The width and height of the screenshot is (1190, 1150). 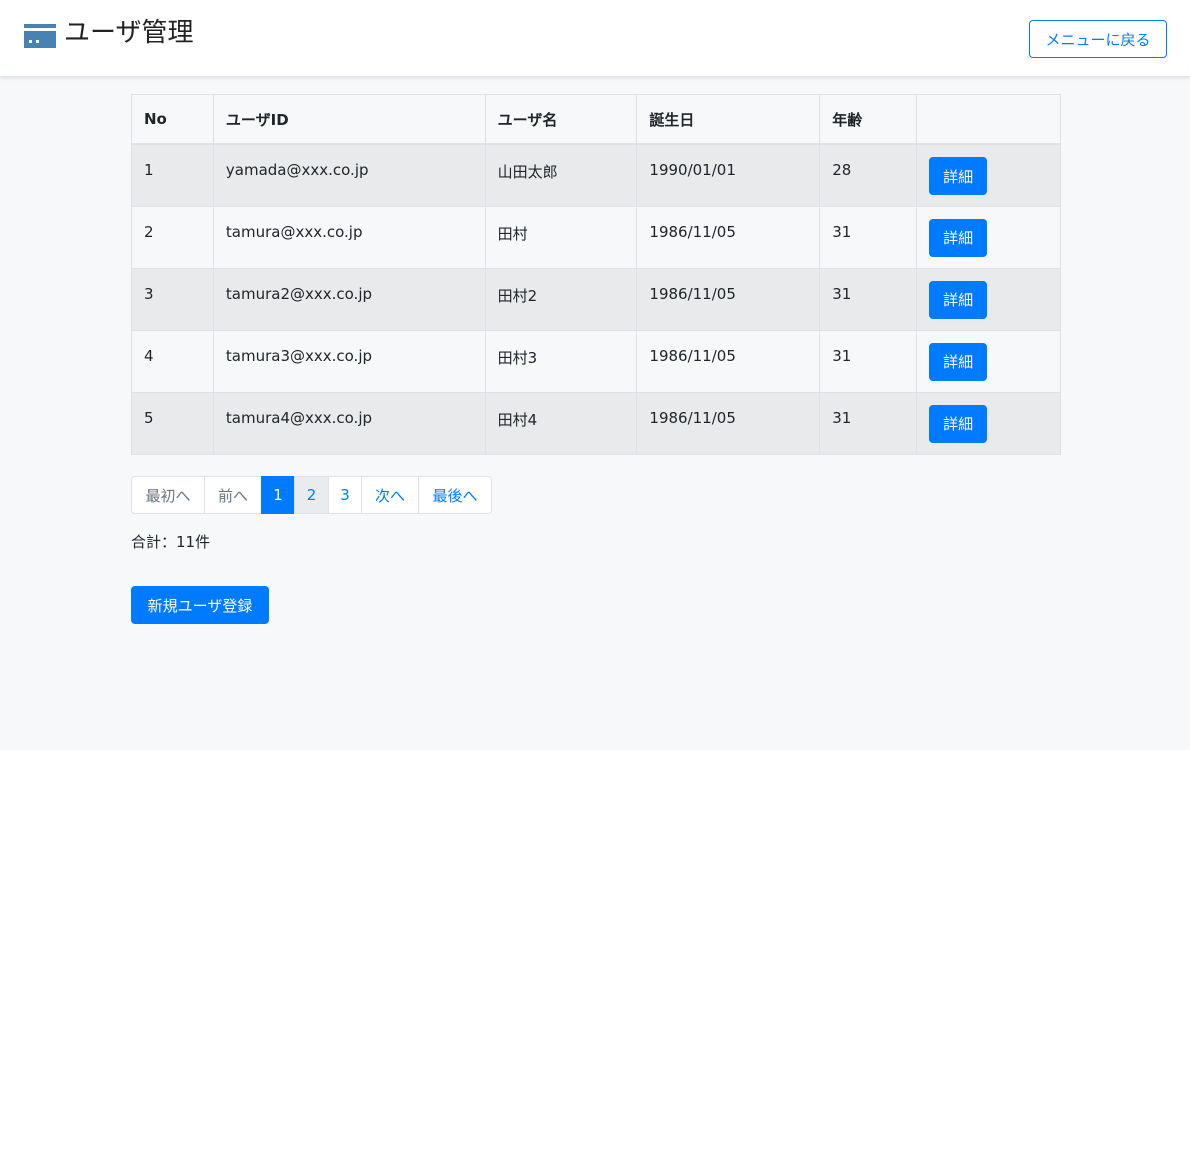 I want to click on pagination: 最初へ 前へ 1 2 3 次へ 最後へ, so click(x=311, y=495).